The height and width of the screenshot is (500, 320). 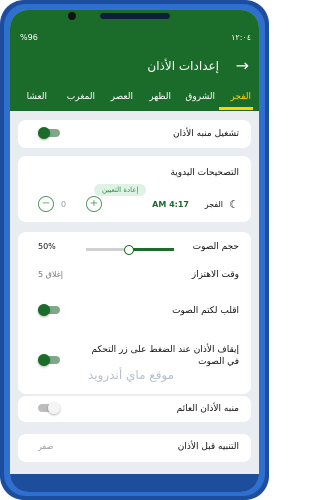 What do you see at coordinates (122, 97) in the screenshot?
I see `tab-asr: العصر` at bounding box center [122, 97].